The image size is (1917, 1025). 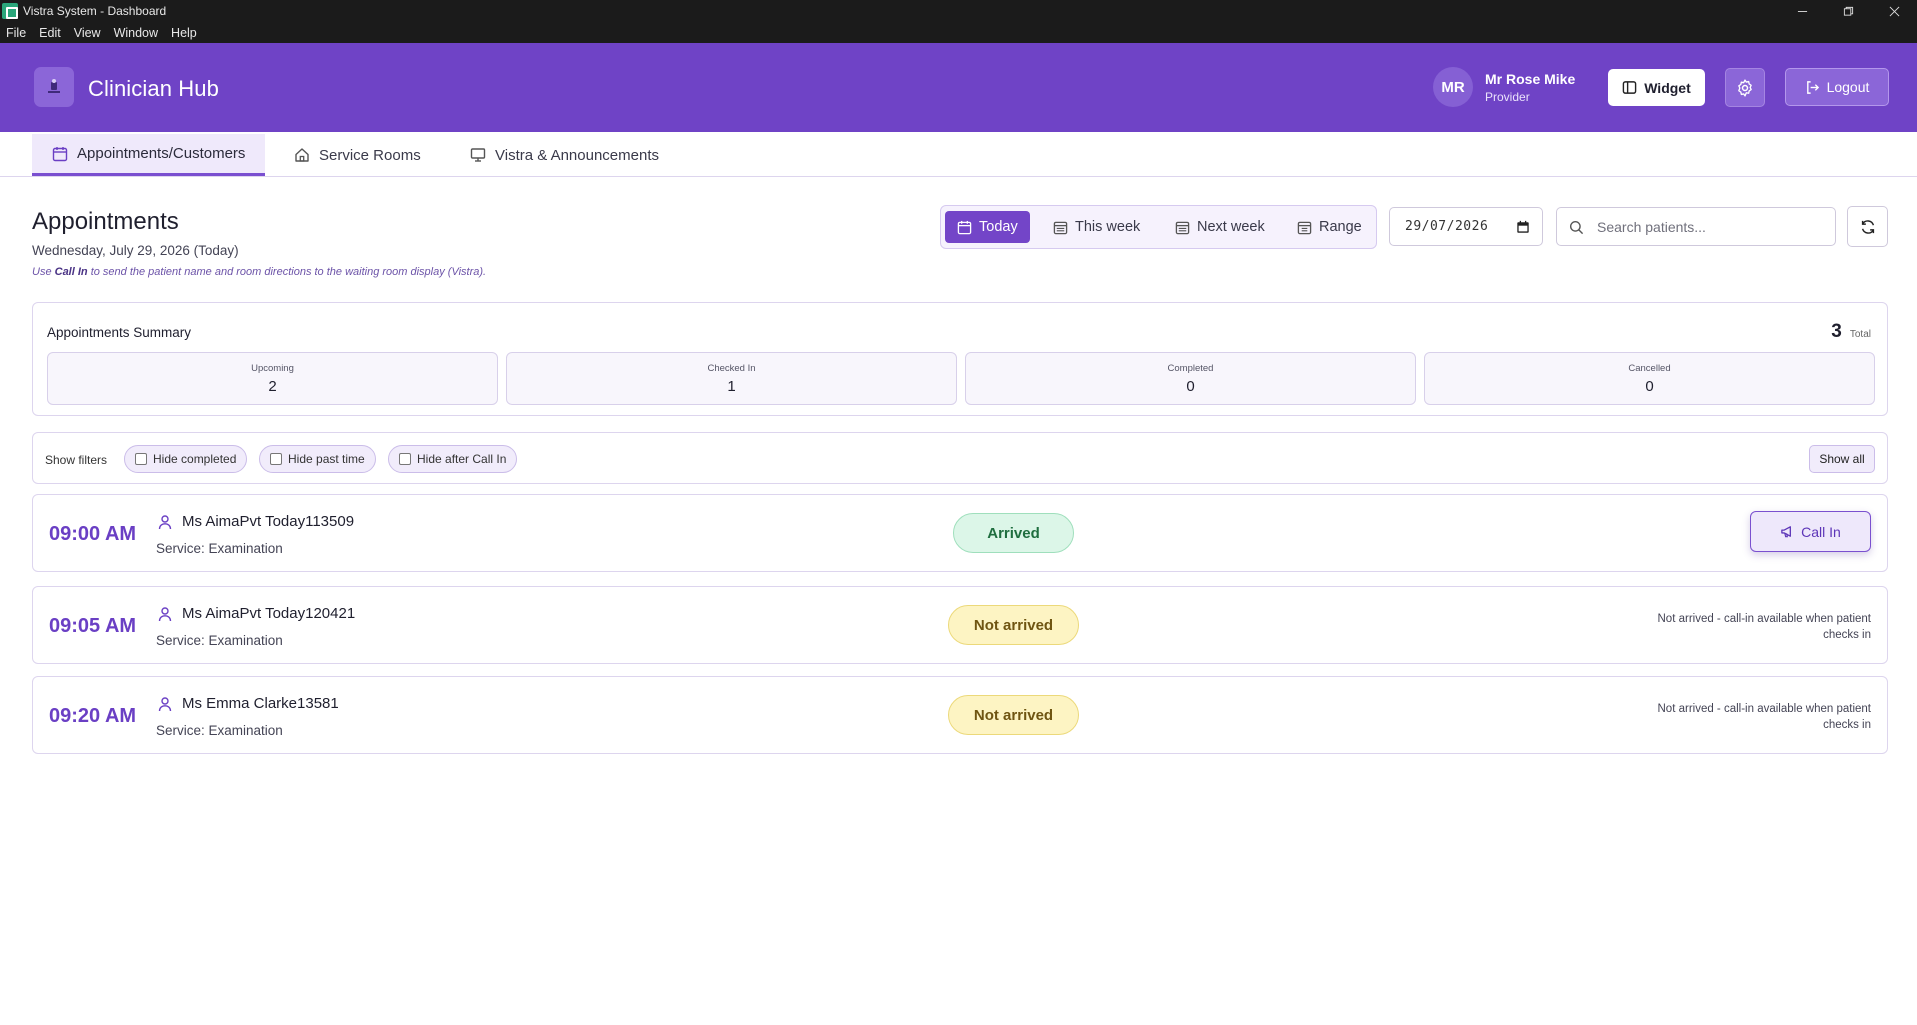 I want to click on filter-label: Hide past time, so click(x=326, y=459).